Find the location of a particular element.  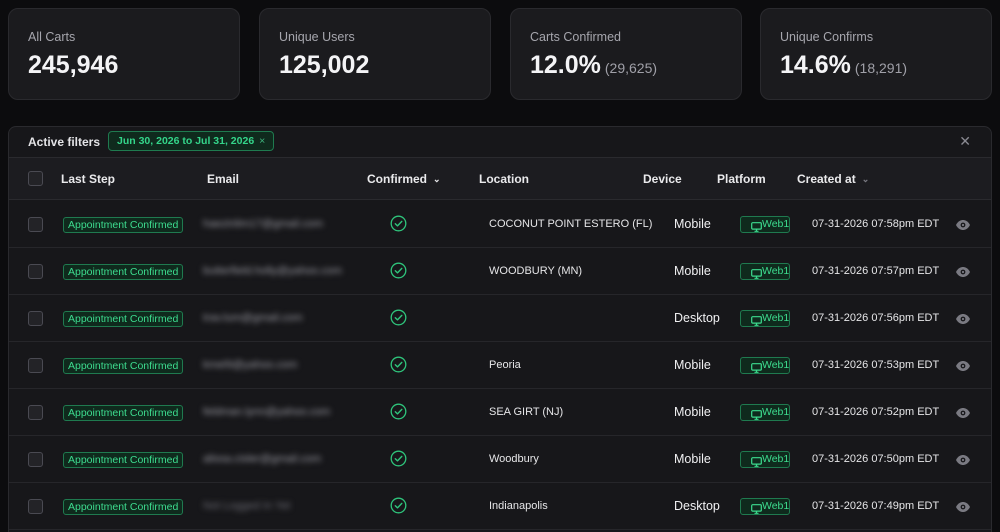

select-all-checkbox is located at coordinates (35, 178).